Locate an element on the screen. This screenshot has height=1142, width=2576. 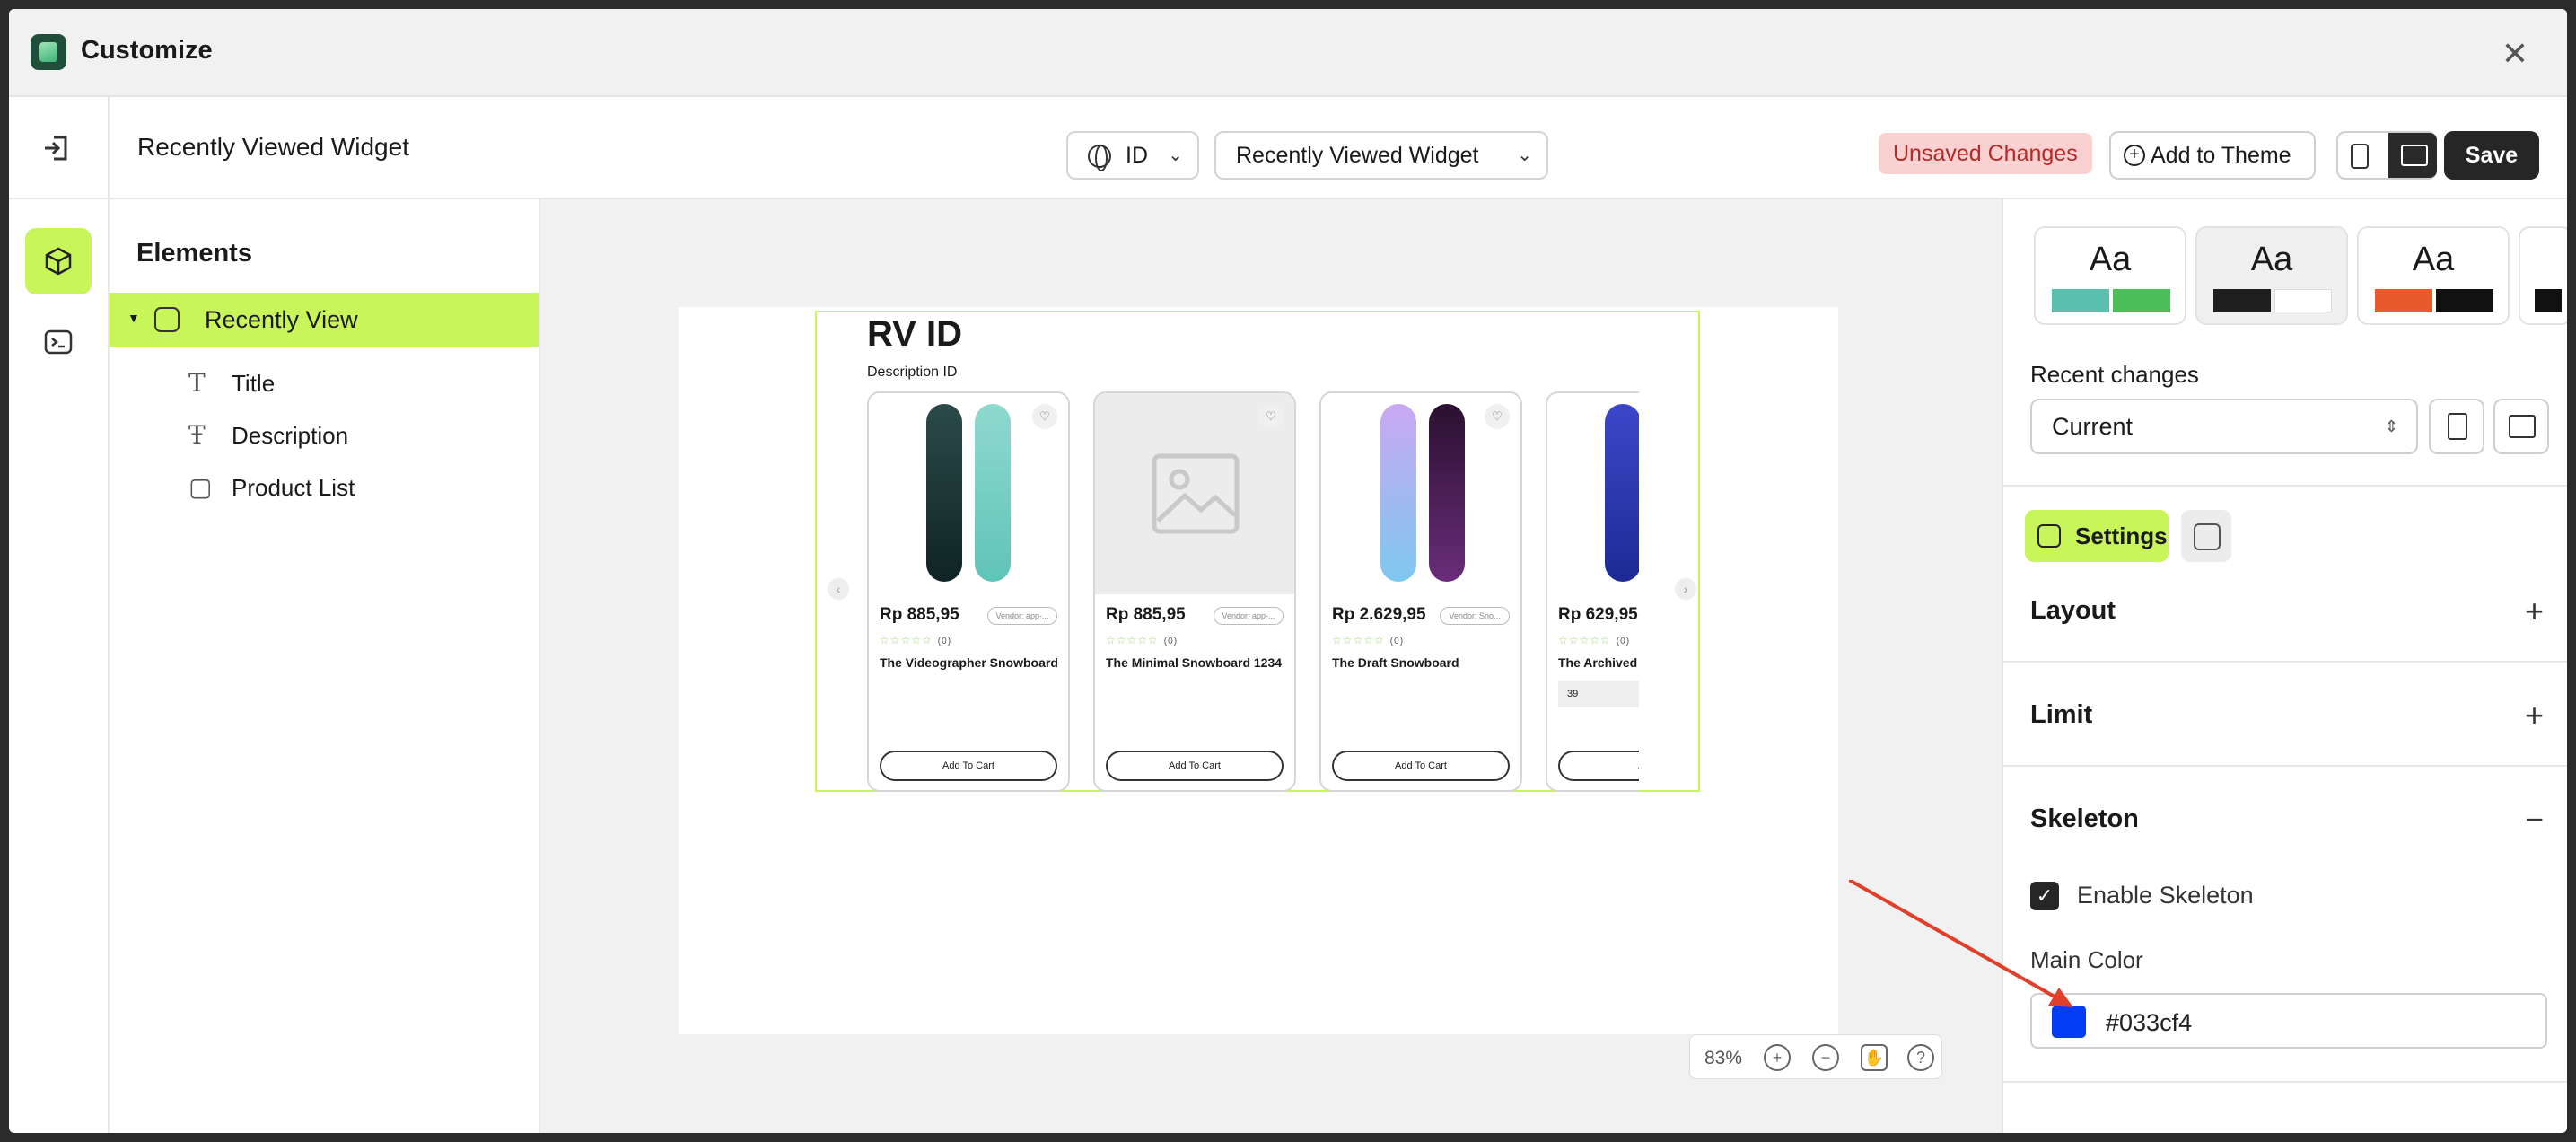
recent-changes-select: Current ⇕ is located at coordinates (2224, 426).